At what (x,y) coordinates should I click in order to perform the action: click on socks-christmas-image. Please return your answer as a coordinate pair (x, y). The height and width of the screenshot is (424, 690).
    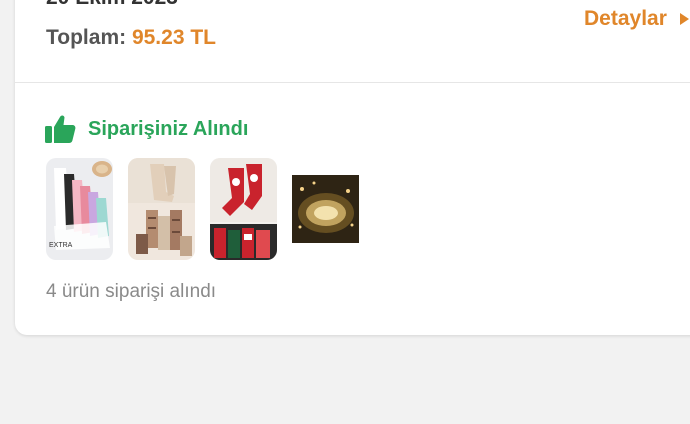
    Looking at the image, I should click on (243, 209).